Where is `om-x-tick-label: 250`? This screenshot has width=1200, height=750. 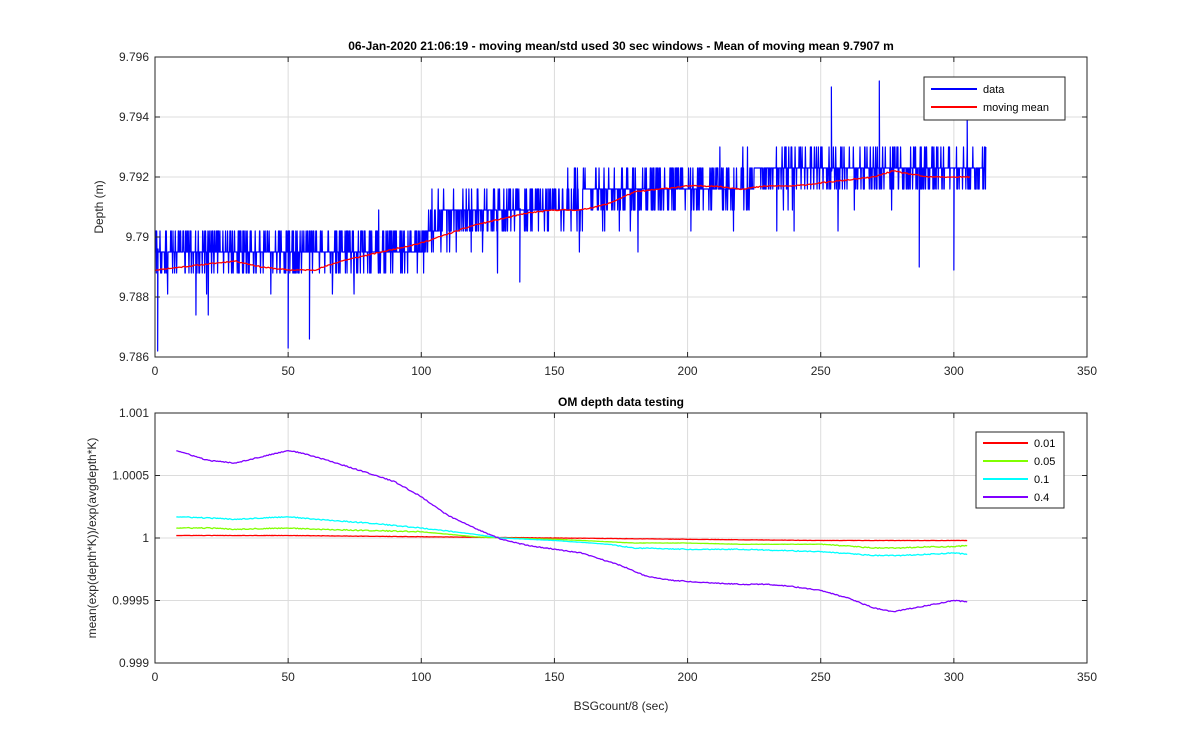
om-x-tick-label: 250 is located at coordinates (821, 677).